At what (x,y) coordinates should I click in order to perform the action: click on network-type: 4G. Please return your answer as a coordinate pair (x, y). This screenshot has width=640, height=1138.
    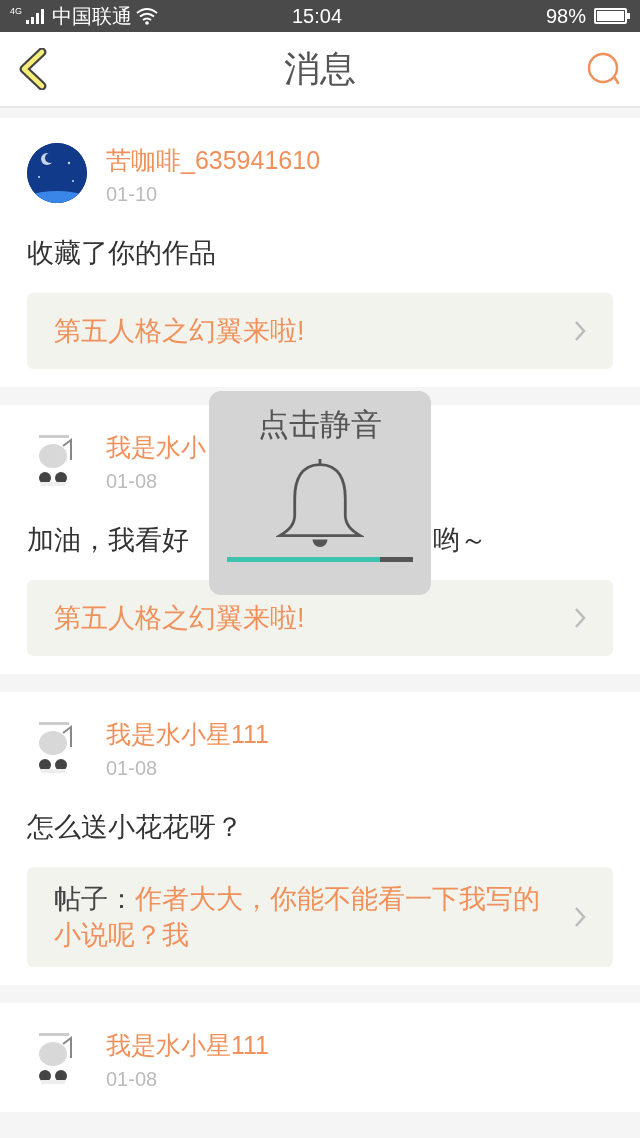
    Looking at the image, I should click on (16, 11).